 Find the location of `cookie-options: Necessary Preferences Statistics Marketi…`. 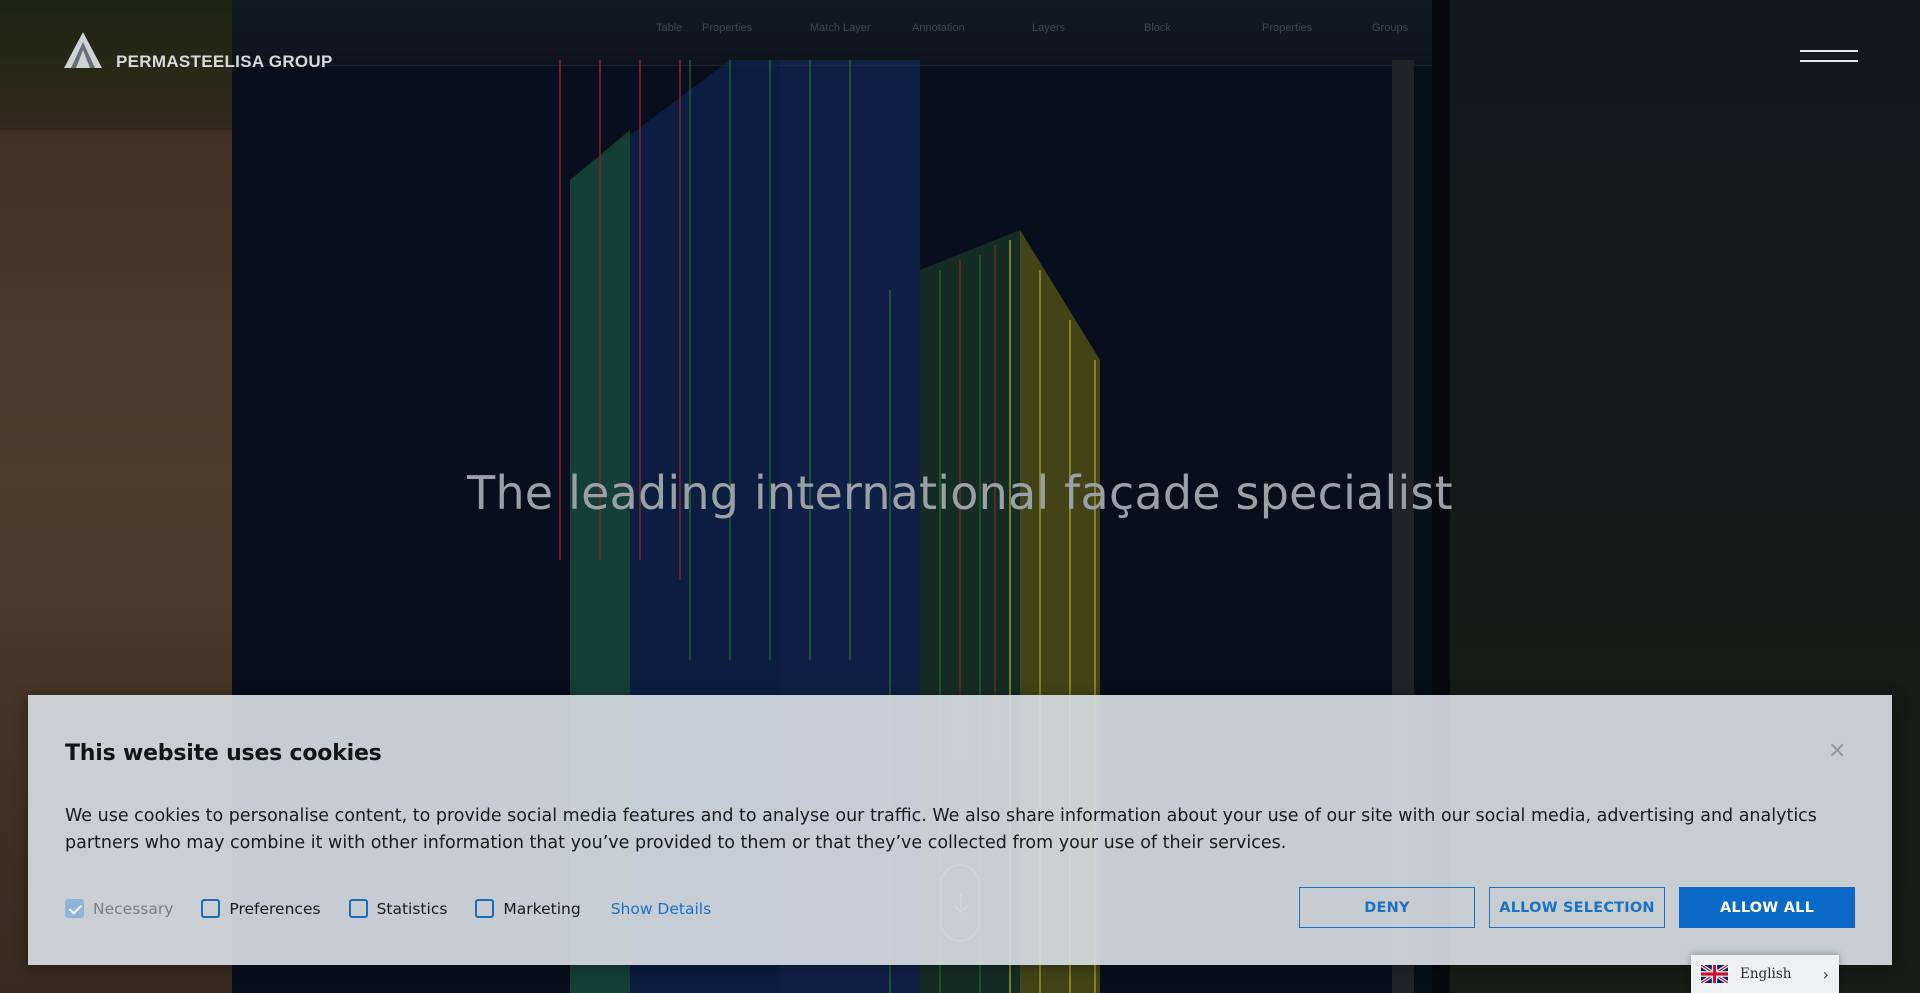

cookie-options: Necessary Preferences Statistics Marketi… is located at coordinates (388, 908).